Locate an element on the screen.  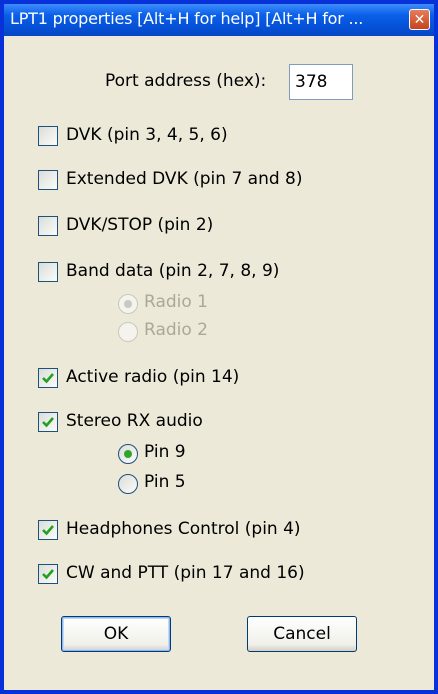
cw-ptt-checkbox is located at coordinates (48, 574).